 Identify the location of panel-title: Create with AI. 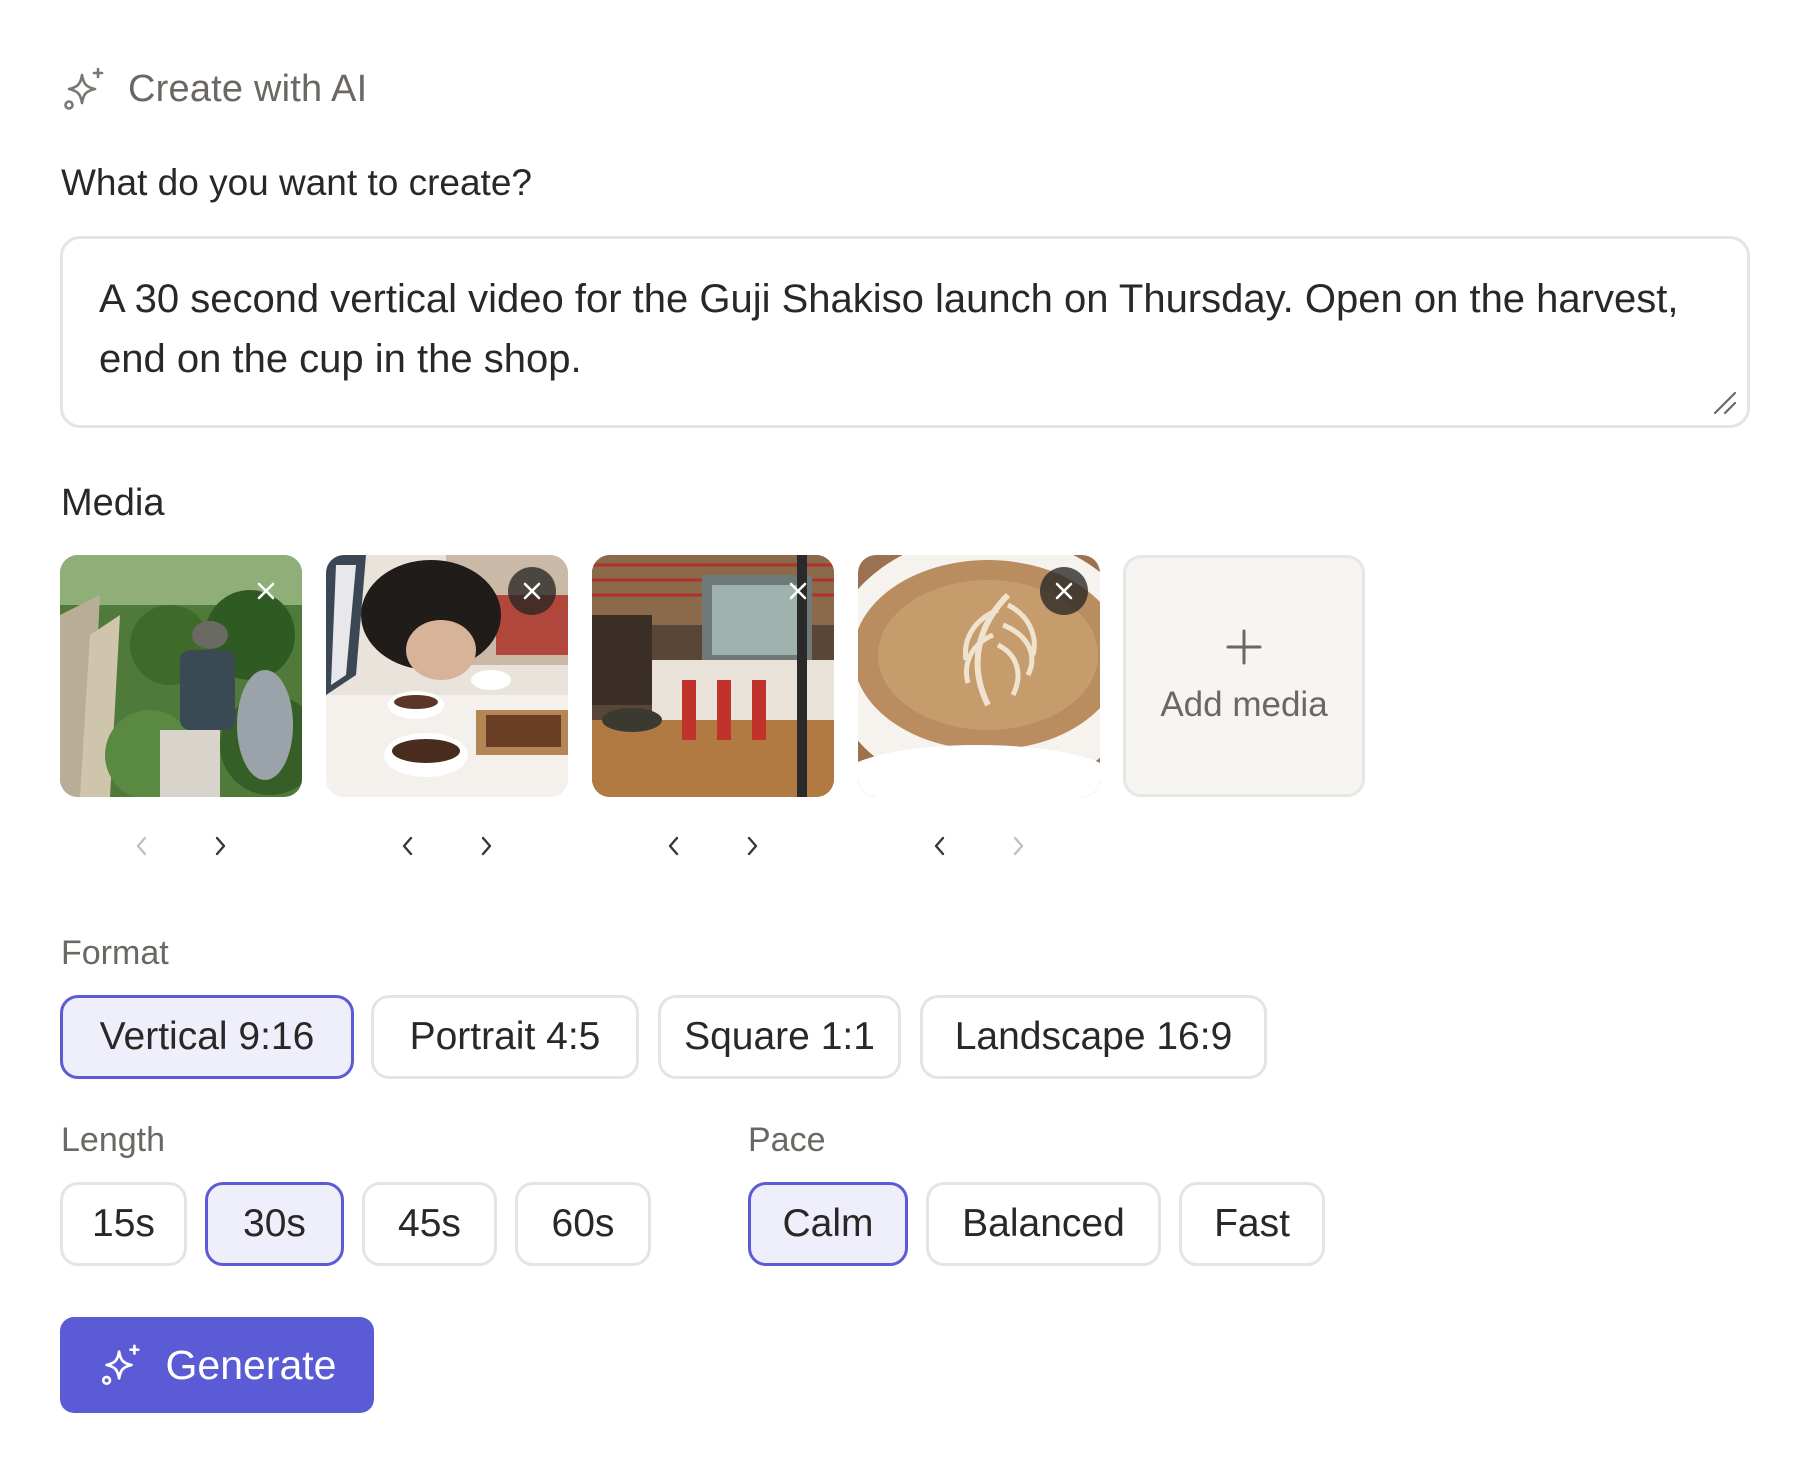
(248, 88).